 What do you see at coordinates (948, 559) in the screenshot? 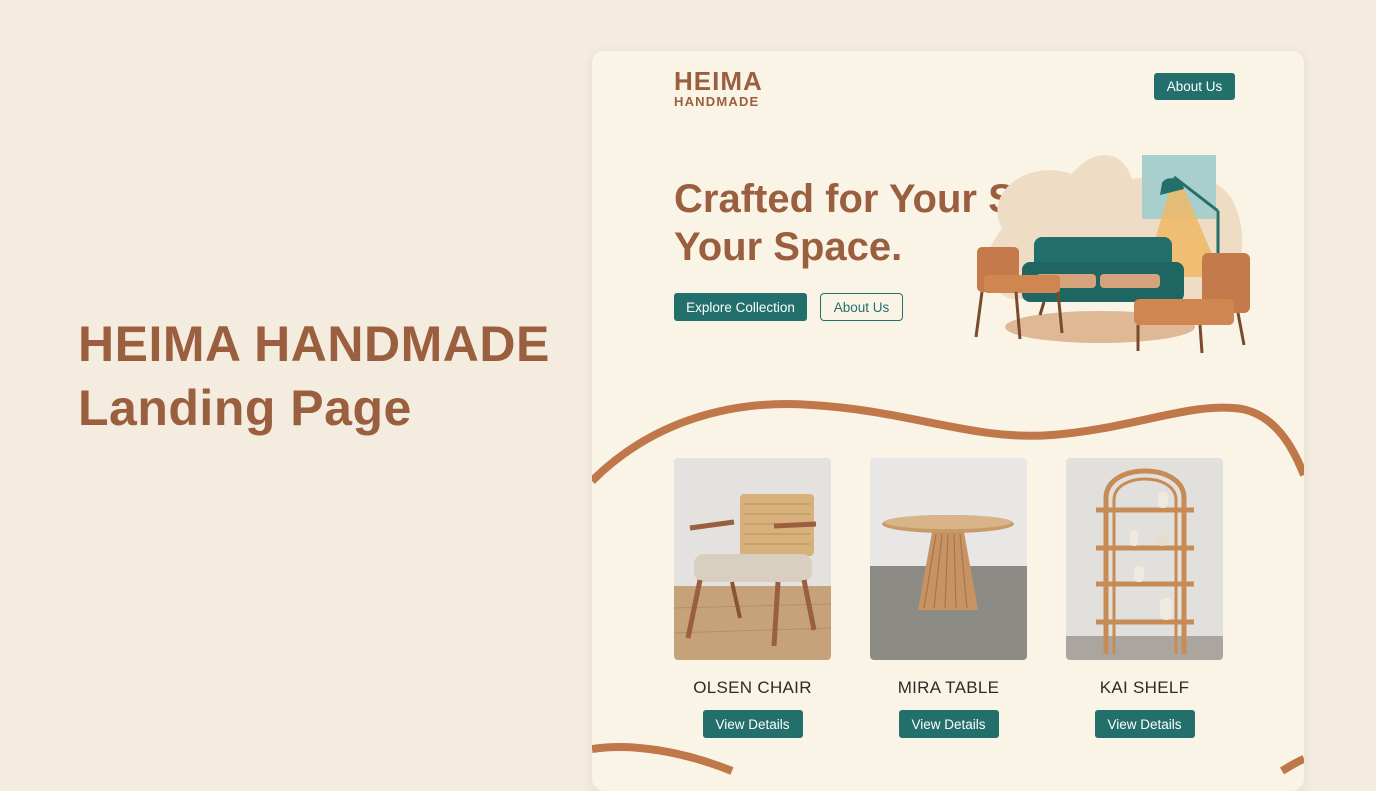
I see `table-photo-icon` at bounding box center [948, 559].